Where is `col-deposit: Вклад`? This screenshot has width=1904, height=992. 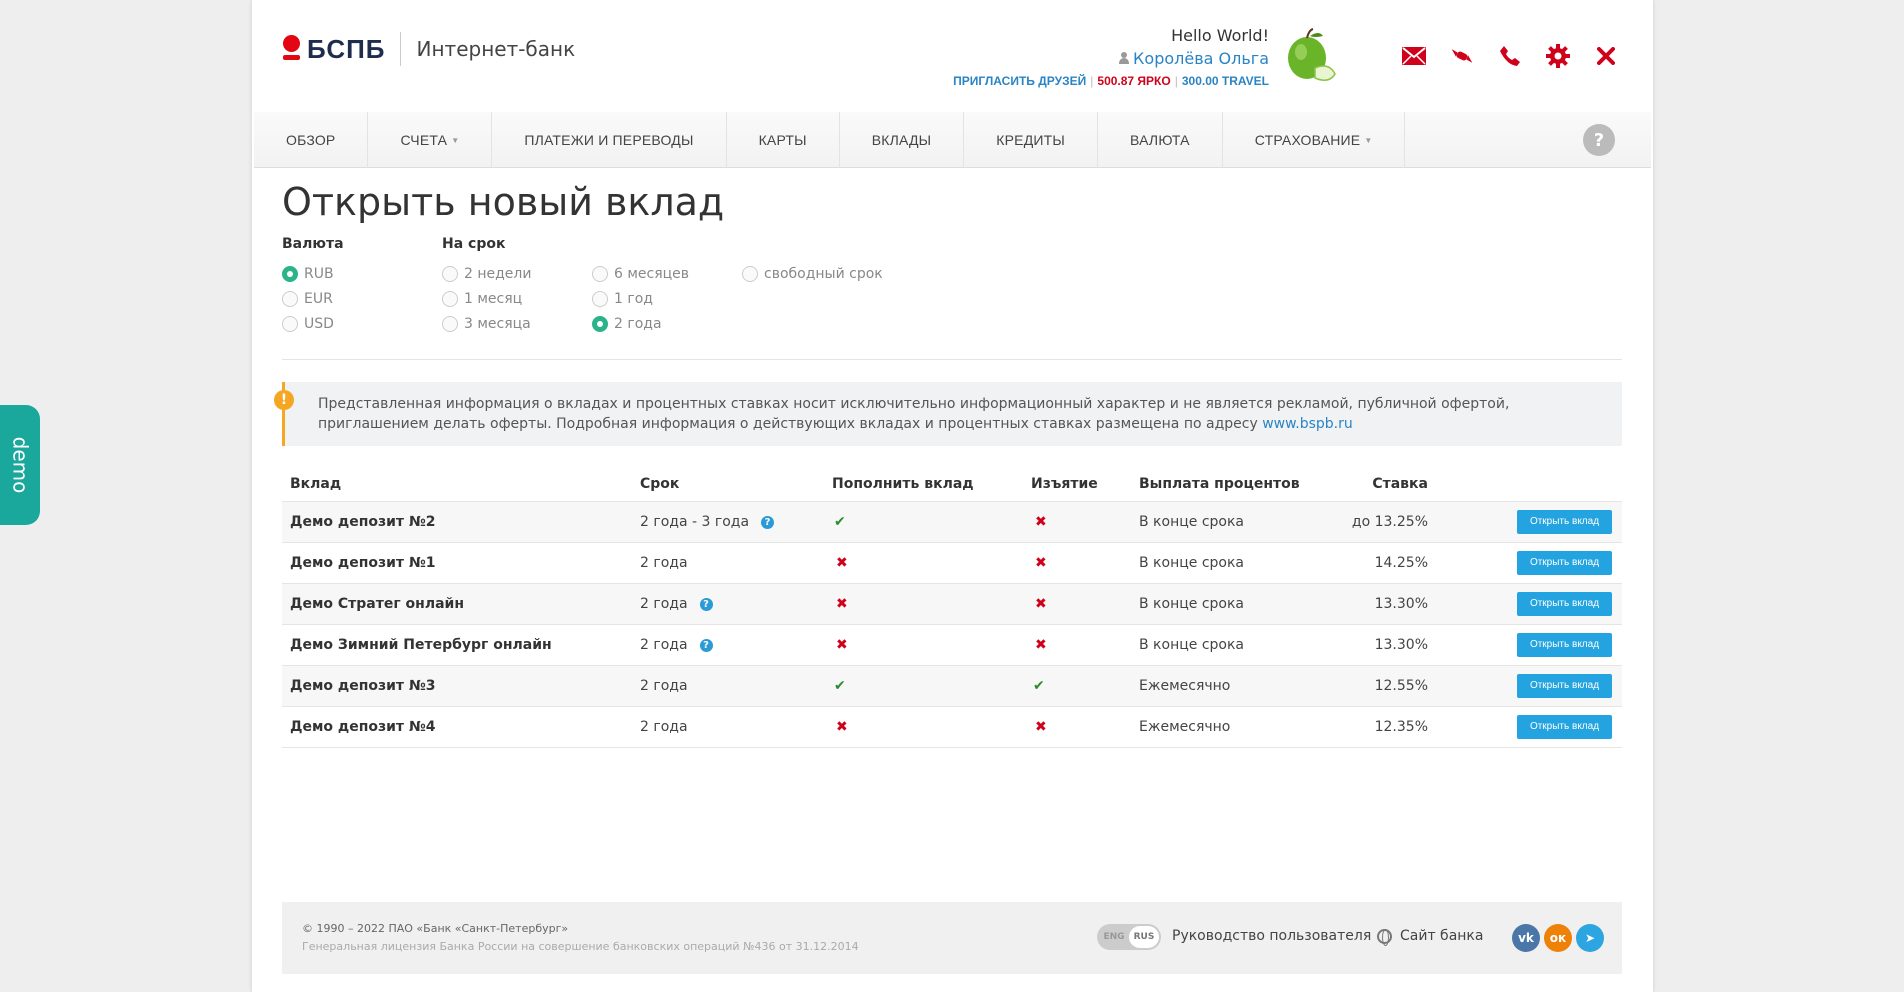 col-deposit: Вклад is located at coordinates (457, 485).